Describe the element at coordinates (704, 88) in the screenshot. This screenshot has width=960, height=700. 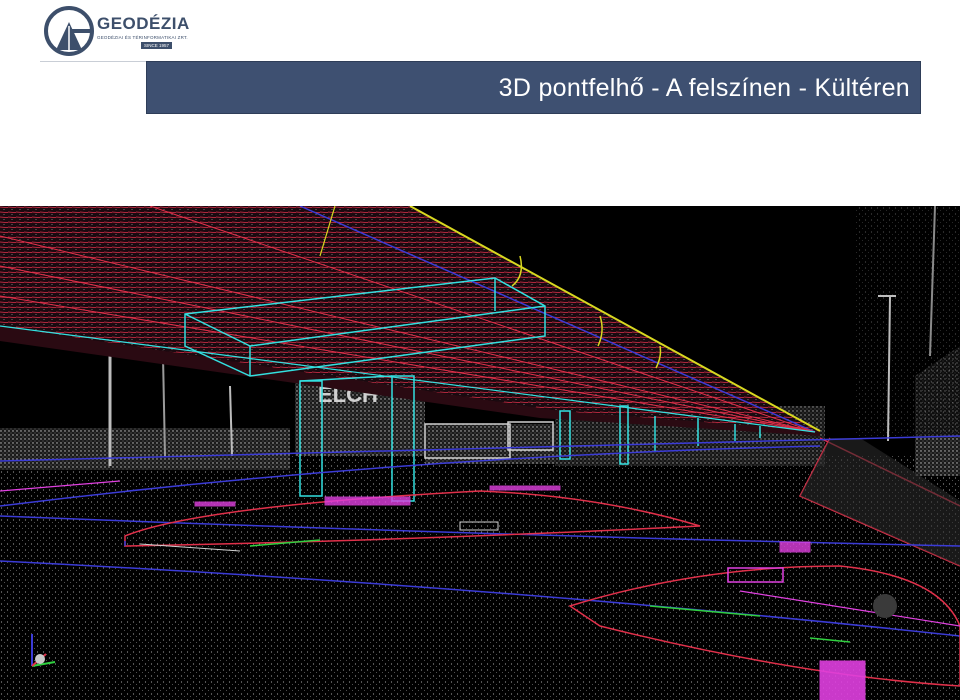
I see `slide-title: 3D pontfelhő - A felszínen - Kültéren` at that location.